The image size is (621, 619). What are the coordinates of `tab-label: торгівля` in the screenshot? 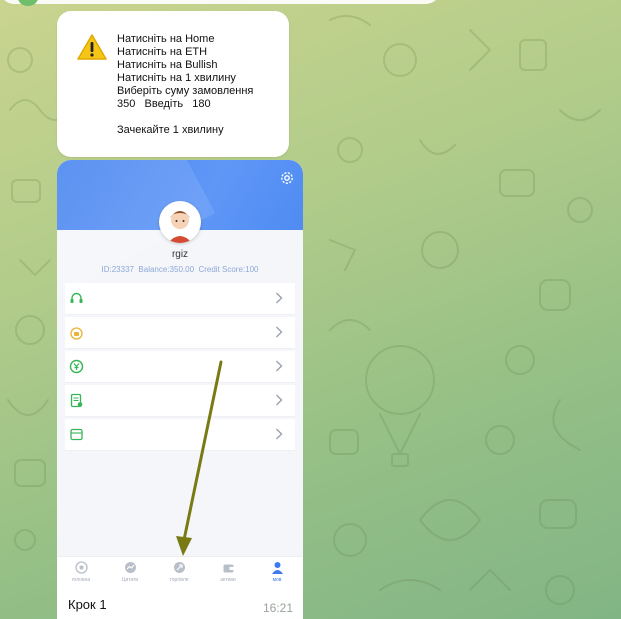 It's located at (179, 580).